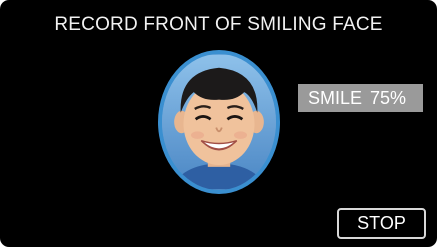 This screenshot has height=247, width=437. I want to click on stop-button: STOP, so click(381, 223).